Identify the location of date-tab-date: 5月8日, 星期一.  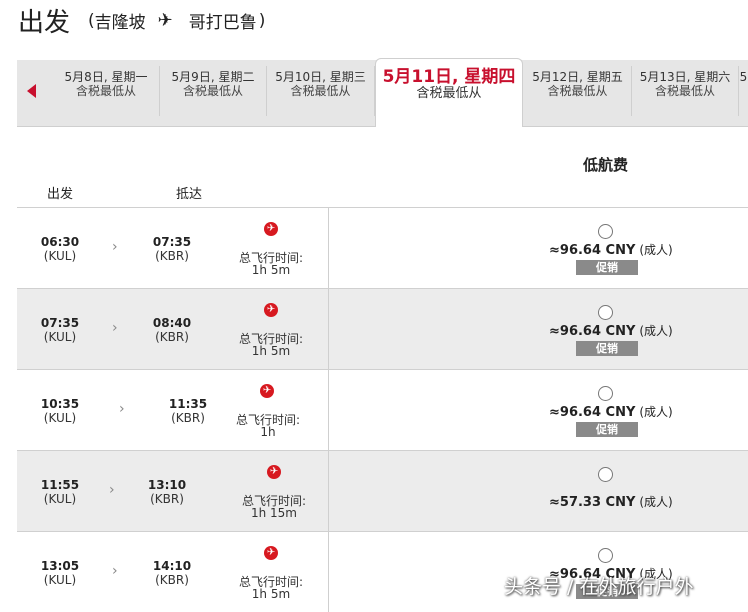
(106, 77).